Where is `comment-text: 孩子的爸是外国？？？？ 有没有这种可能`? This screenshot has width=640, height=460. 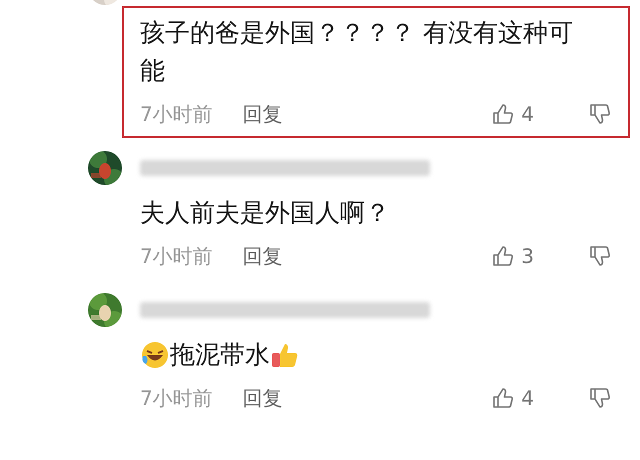
comment-text: 孩子的爸是外国？？？？ 有没有这种可能 is located at coordinates (357, 52).